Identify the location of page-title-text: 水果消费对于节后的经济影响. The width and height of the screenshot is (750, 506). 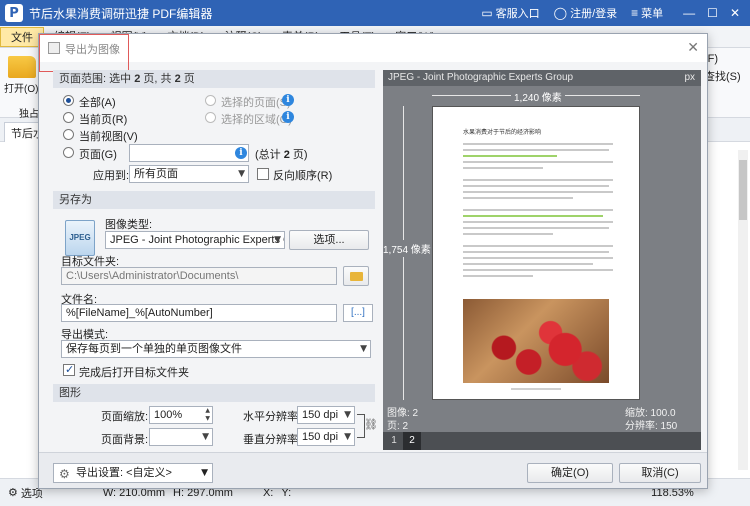
(502, 133).